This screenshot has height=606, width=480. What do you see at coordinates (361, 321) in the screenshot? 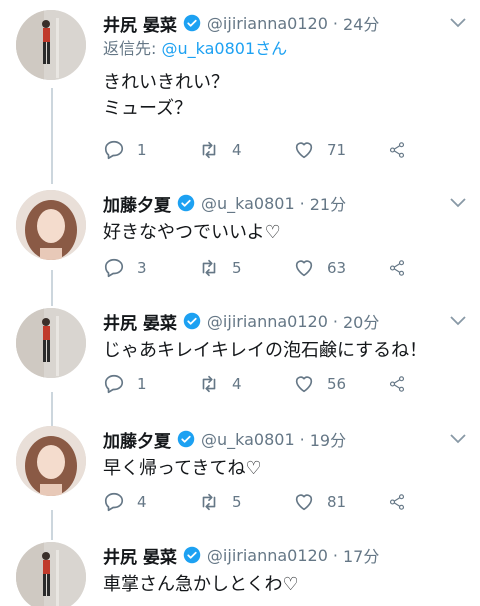
I see `timestamp: 20分` at bounding box center [361, 321].